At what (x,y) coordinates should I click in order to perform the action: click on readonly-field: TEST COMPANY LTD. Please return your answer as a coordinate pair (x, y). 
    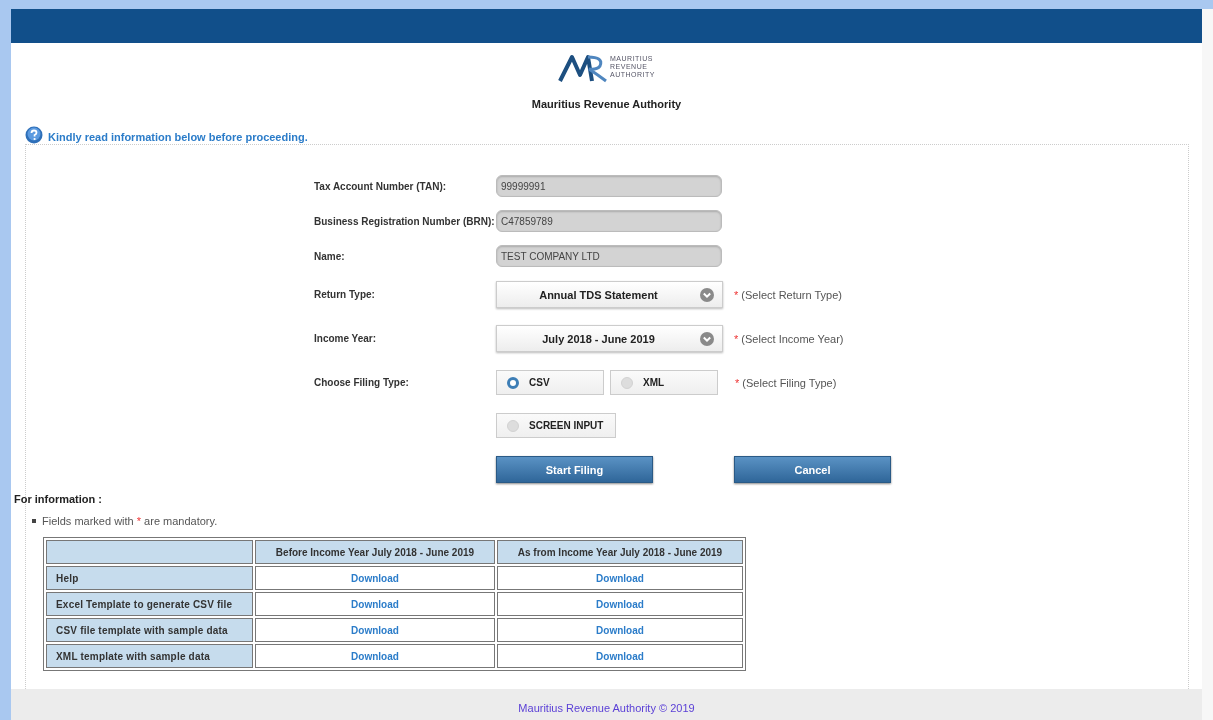
    Looking at the image, I should click on (609, 256).